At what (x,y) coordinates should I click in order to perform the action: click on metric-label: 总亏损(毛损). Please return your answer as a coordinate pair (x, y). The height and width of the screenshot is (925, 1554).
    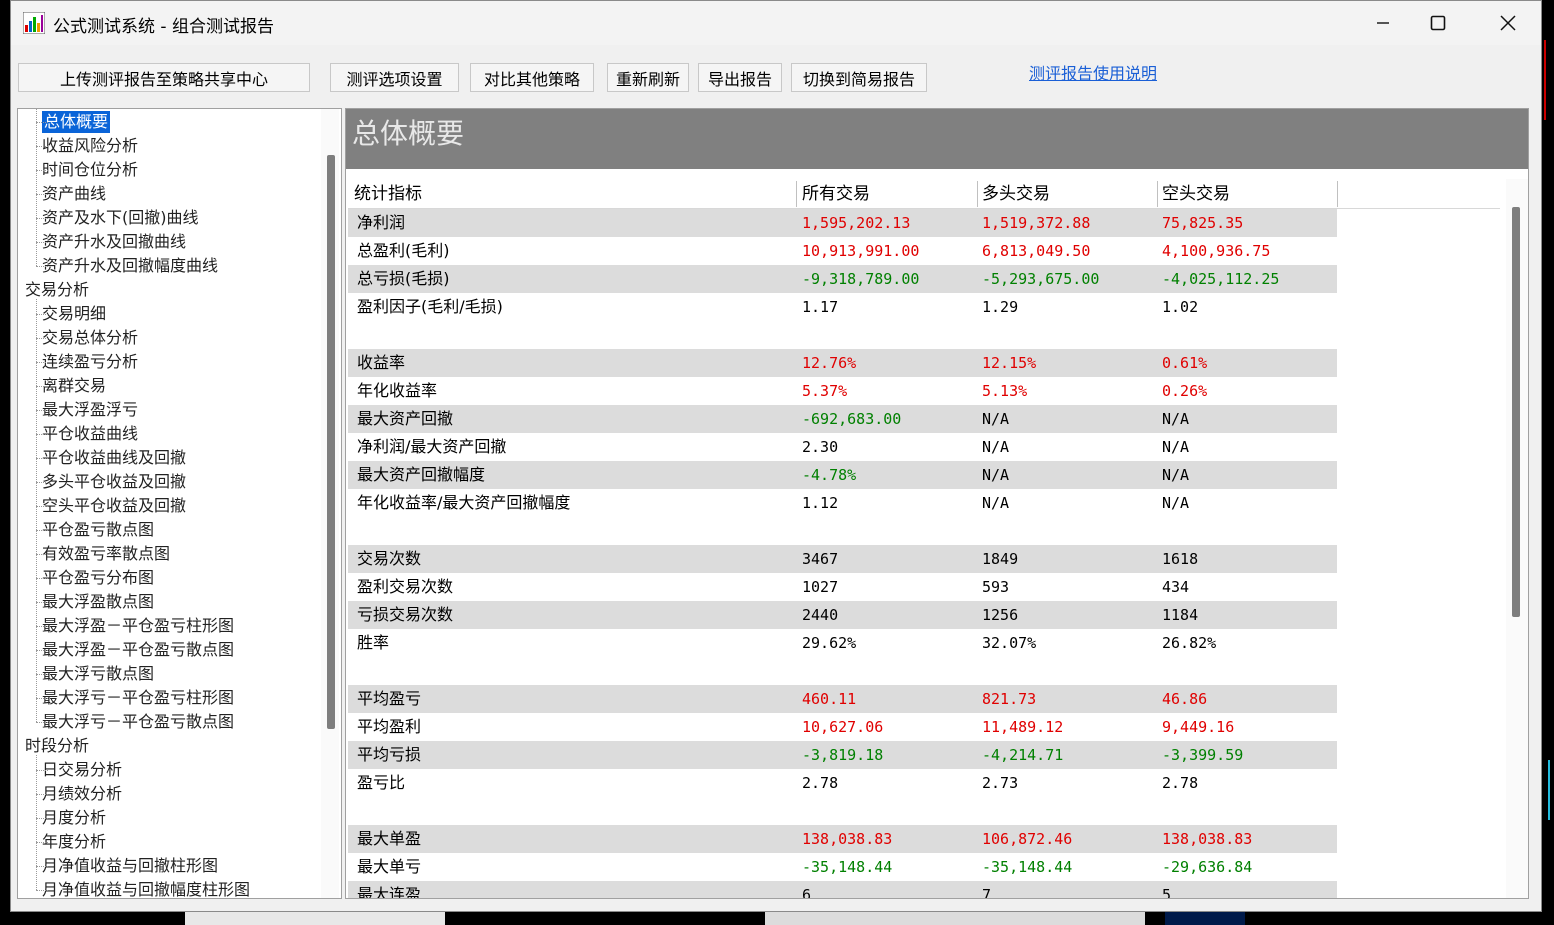
    Looking at the image, I should click on (403, 278).